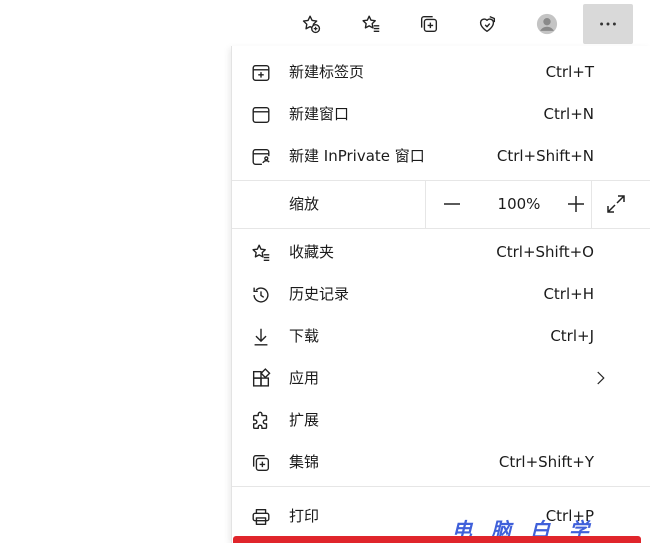 Image resolution: width=650 pixels, height=543 pixels. Describe the element at coordinates (569, 72) in the screenshot. I see `menu-item-shortcut: Ctrl+T` at that location.